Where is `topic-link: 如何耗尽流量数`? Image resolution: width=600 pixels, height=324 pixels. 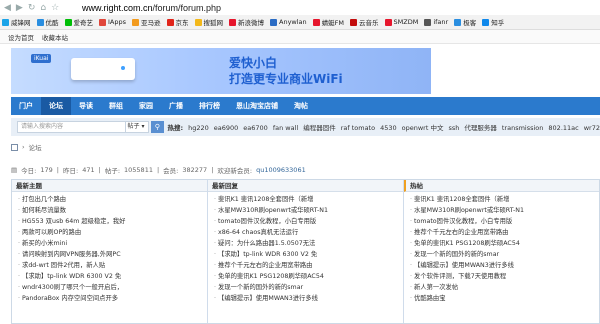 topic-link: 如何耗尽流量数 is located at coordinates (112, 210).